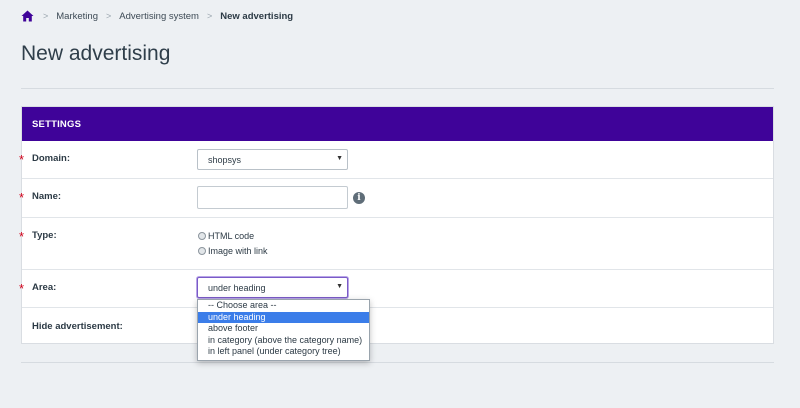  What do you see at coordinates (283, 306) in the screenshot?
I see `area-option: -- Choose area --` at bounding box center [283, 306].